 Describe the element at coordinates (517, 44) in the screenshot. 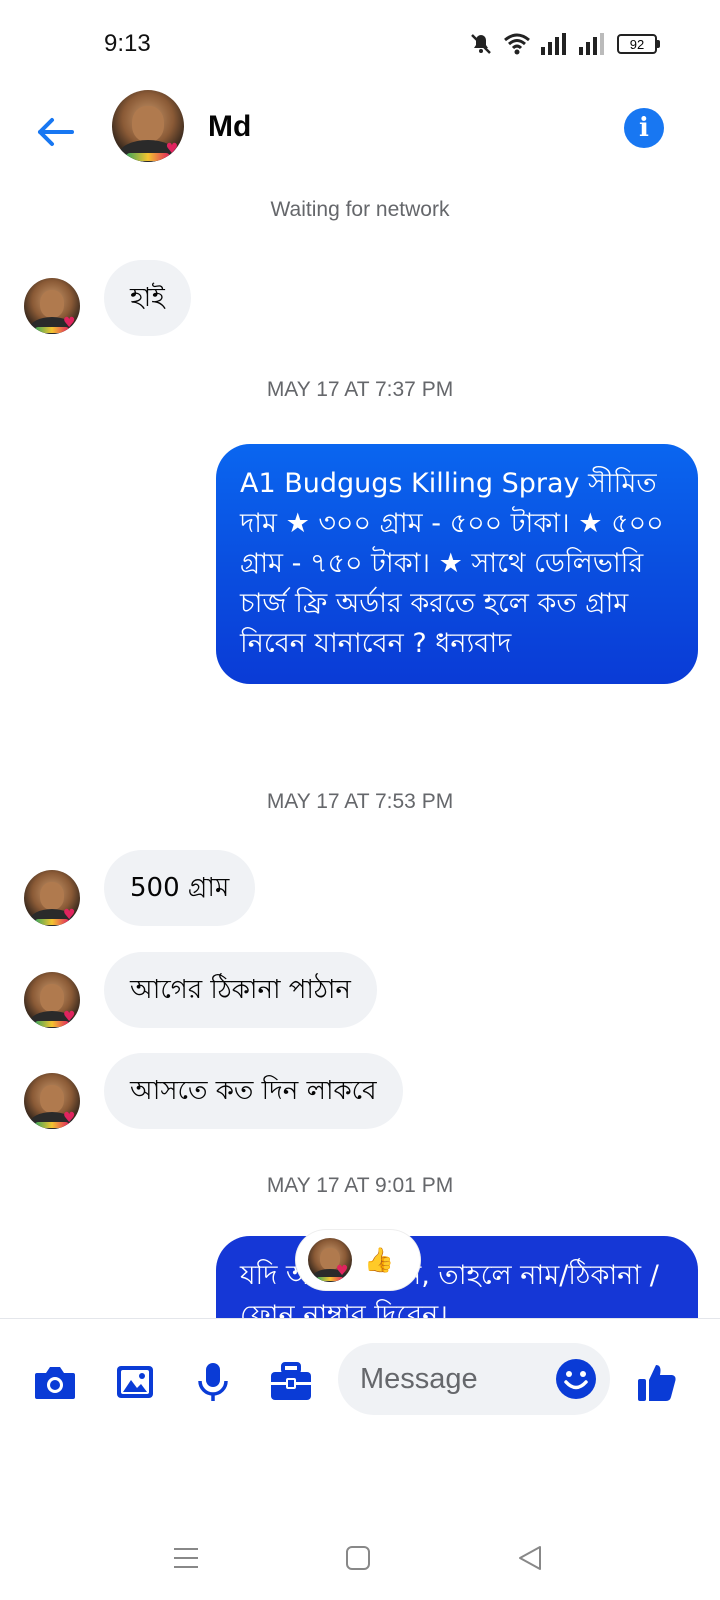

I see `wifi-icon` at that location.